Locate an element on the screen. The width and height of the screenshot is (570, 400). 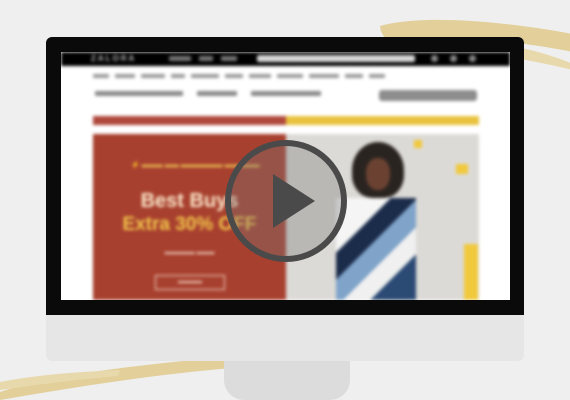
banner-band-left is located at coordinates (189, 120).